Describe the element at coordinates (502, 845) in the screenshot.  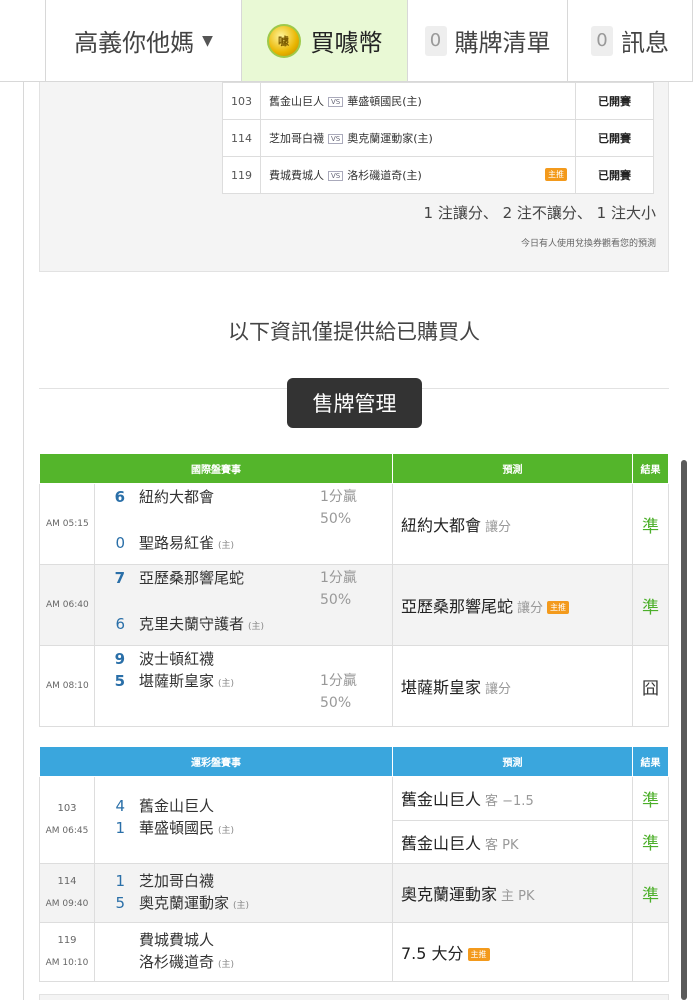
I see `pick-type: 客 PK` at that location.